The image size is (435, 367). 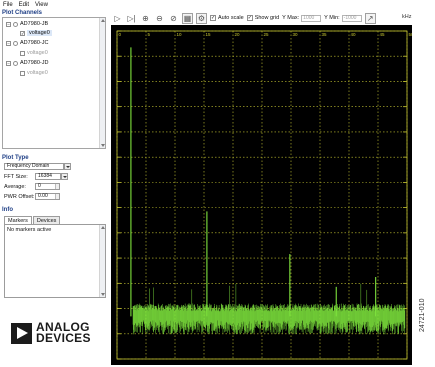 I want to click on show-grid-label: Show grid, so click(x=267, y=18).